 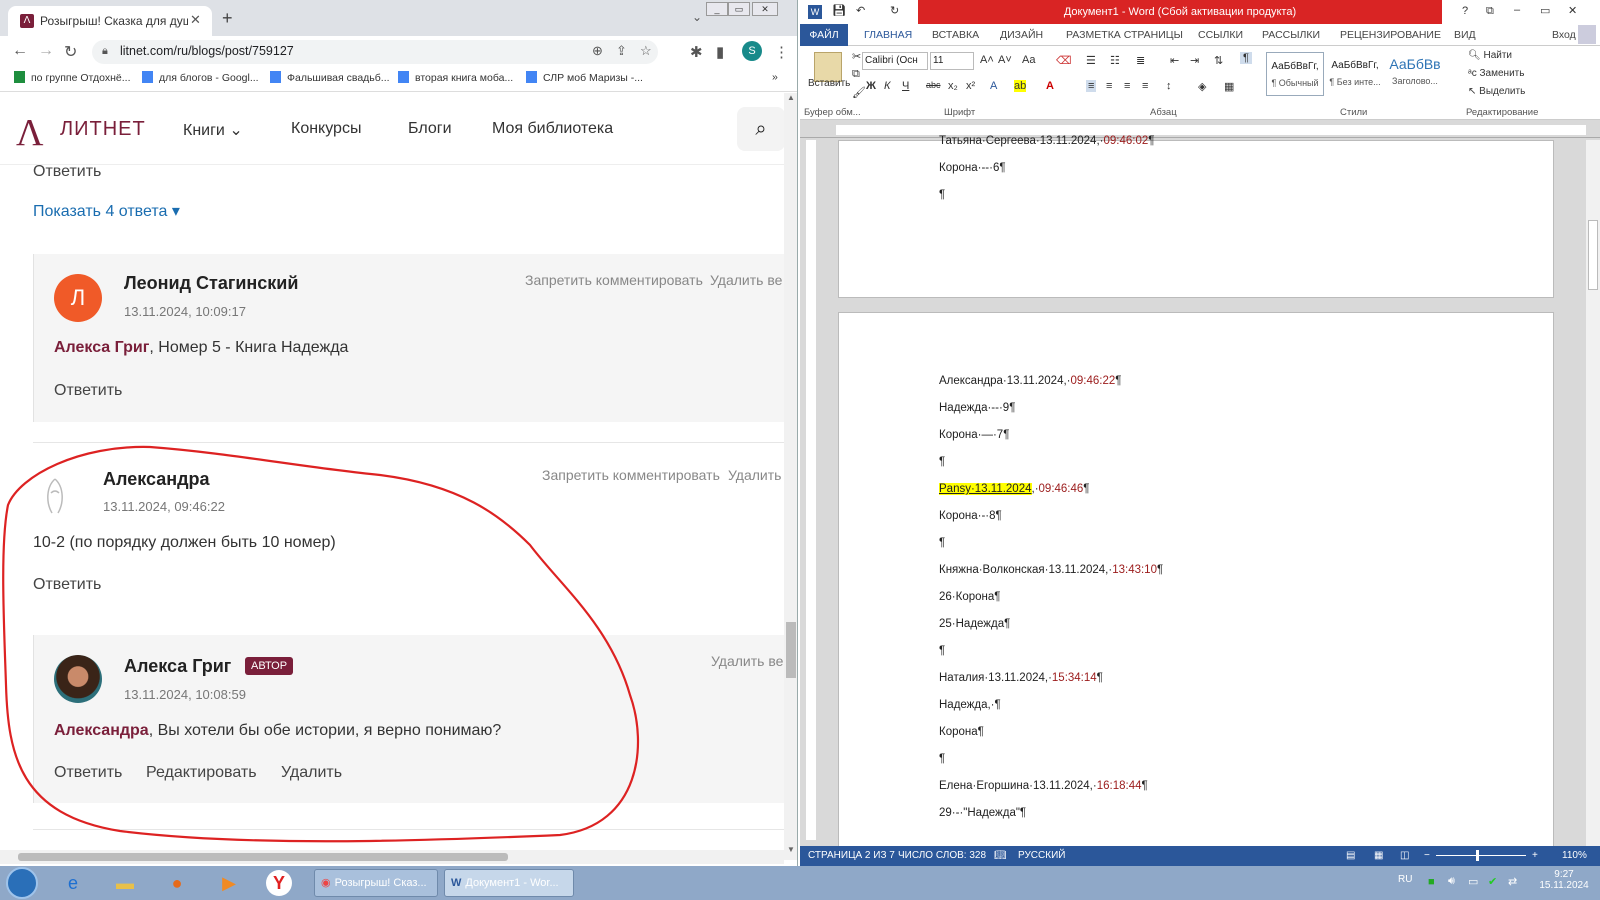 What do you see at coordinates (1202, 86) in the screenshot?
I see `shading-icon: ◈` at bounding box center [1202, 86].